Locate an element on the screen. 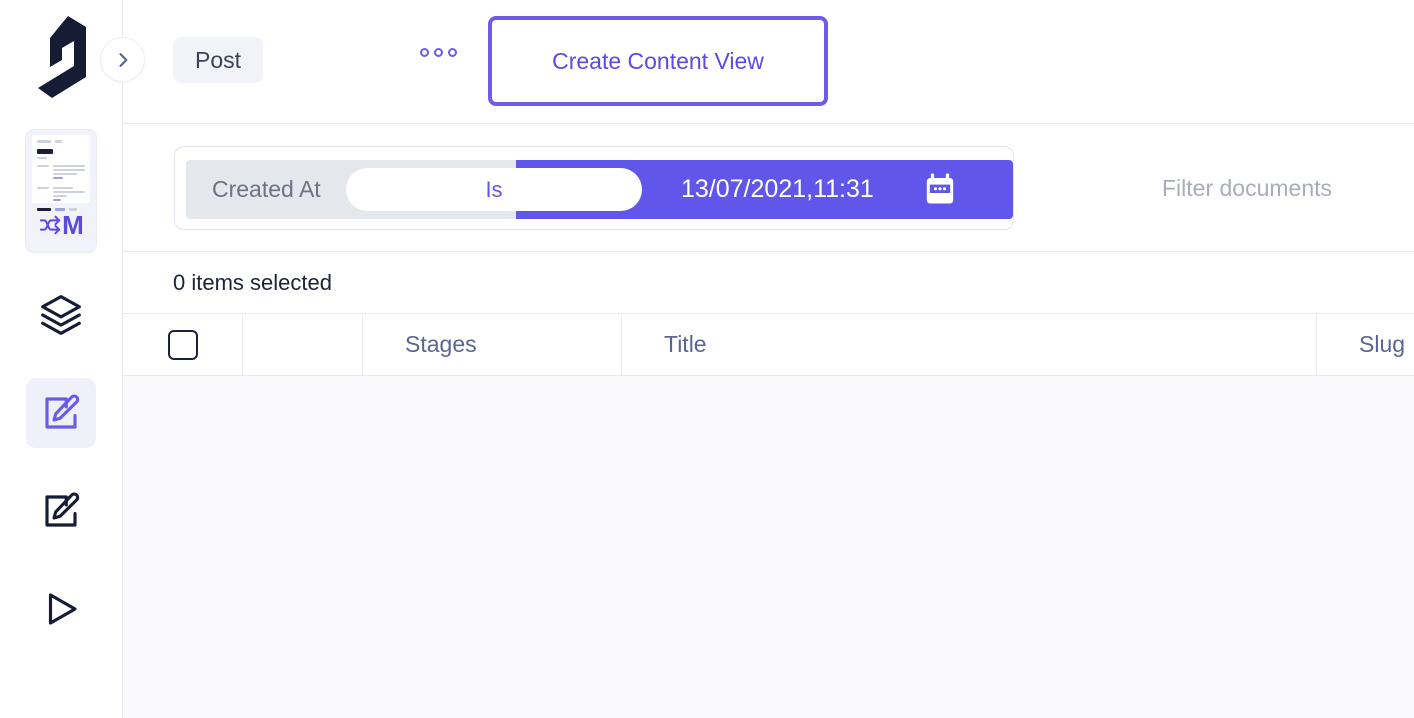 The height and width of the screenshot is (718, 1414). model-chip-post: Post is located at coordinates (218, 60).